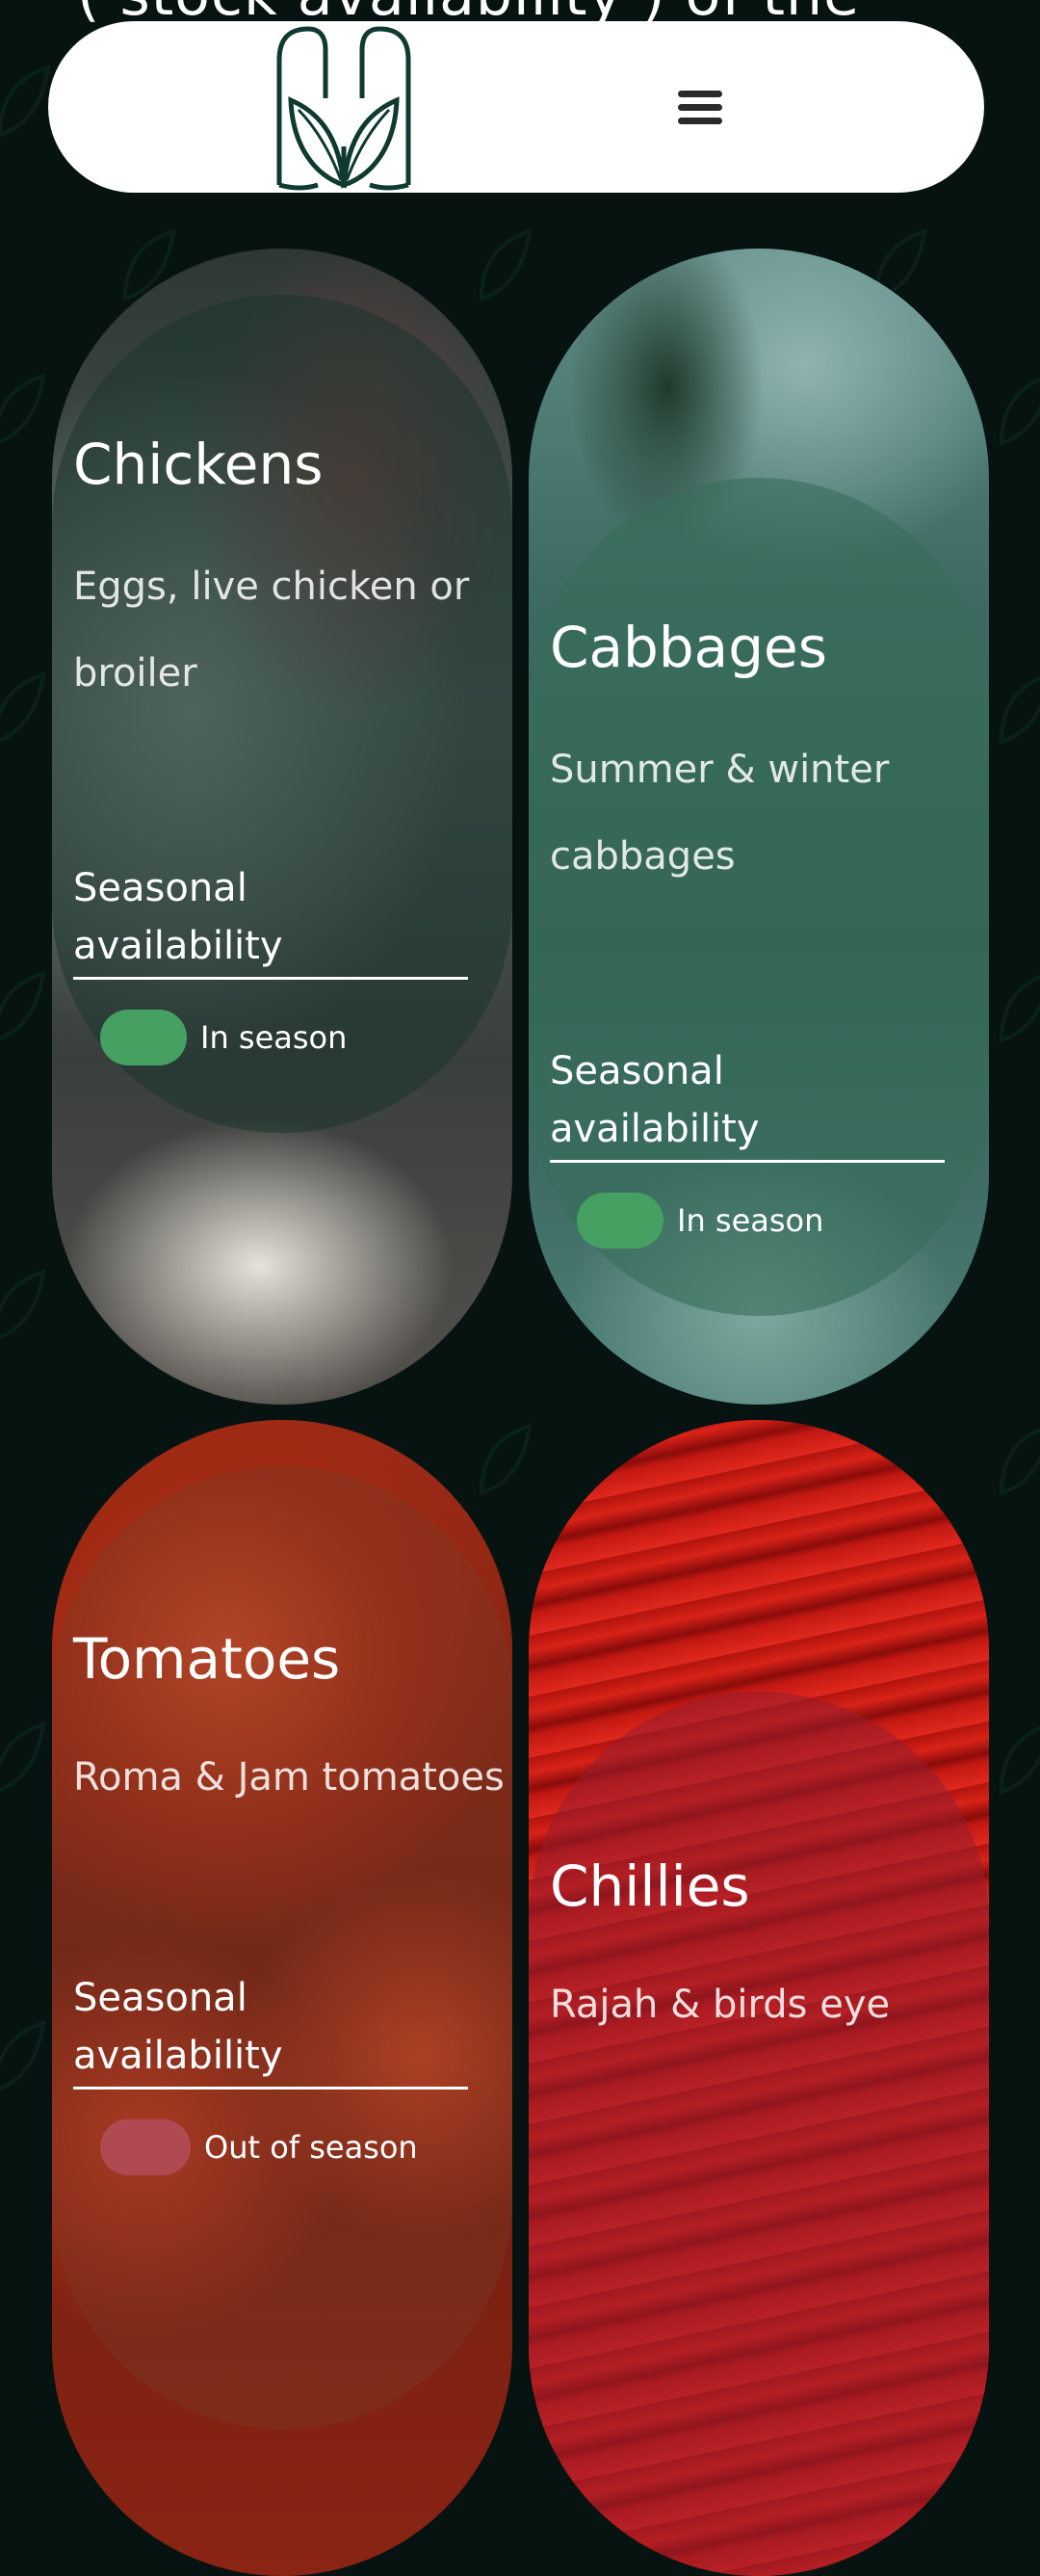 The width and height of the screenshot is (1040, 2576). Describe the element at coordinates (688, 648) in the screenshot. I see `card-title: Cabbages` at that location.